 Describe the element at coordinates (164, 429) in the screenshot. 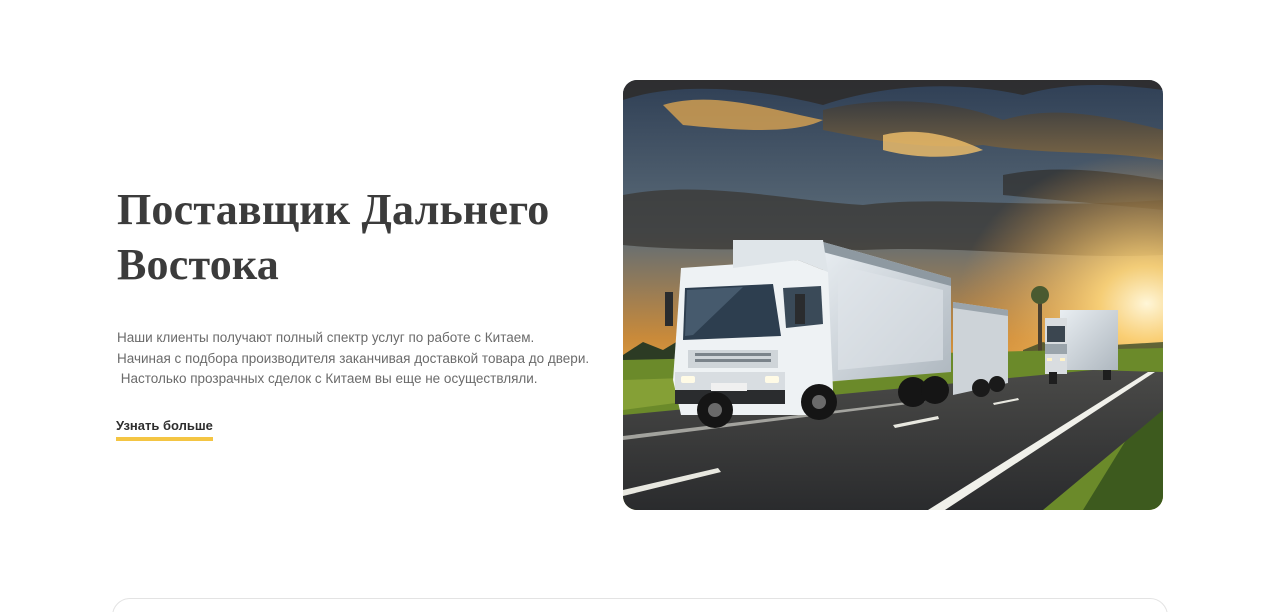

I see `learn-more-link: Узнать больше` at that location.